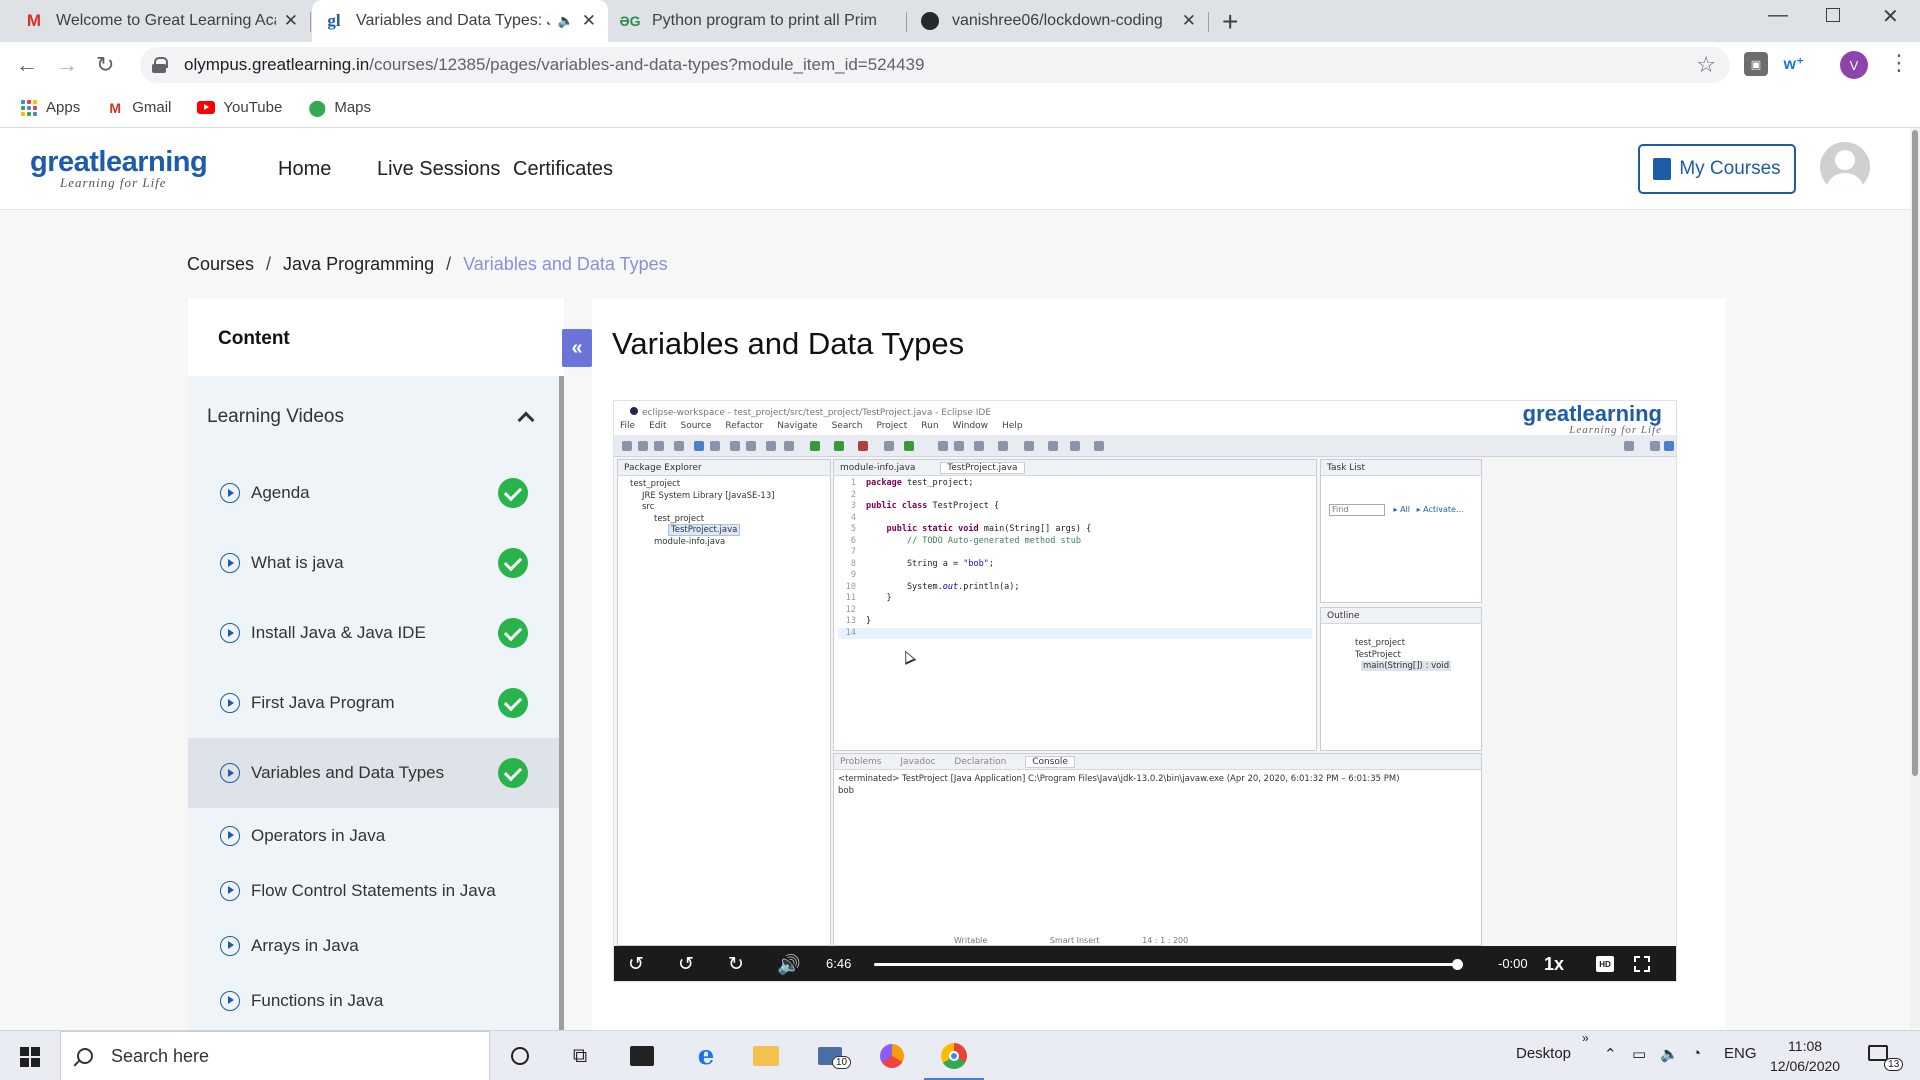 This screenshot has width=1920, height=1080. Describe the element at coordinates (138, 108) in the screenshot. I see `bookmark-gmail: M Gmail` at that location.